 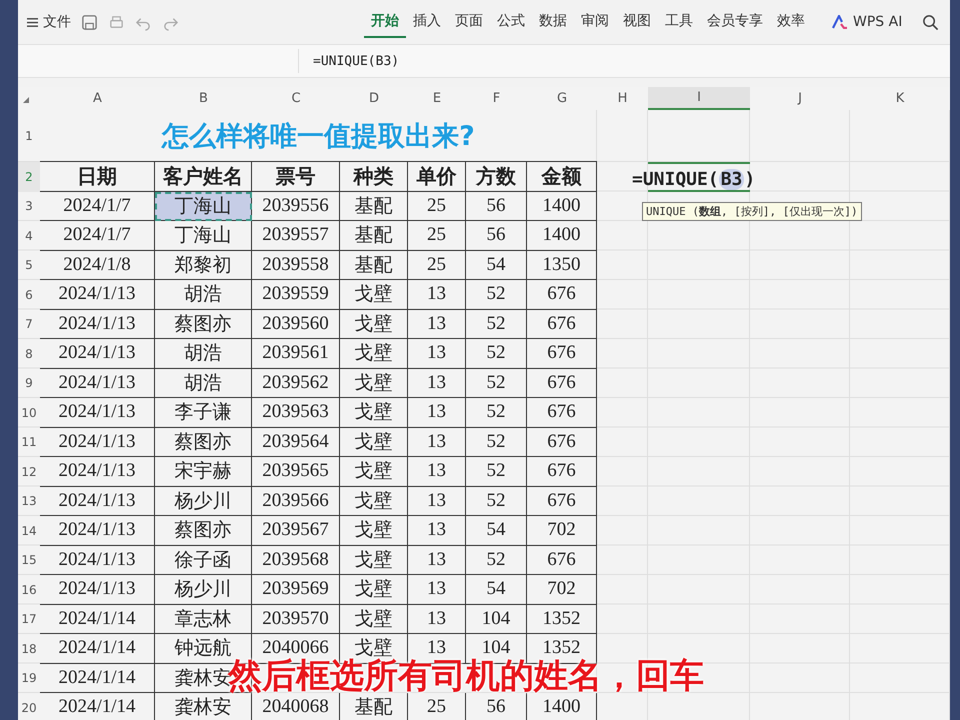 I want to click on save-icon, so click(x=89, y=22).